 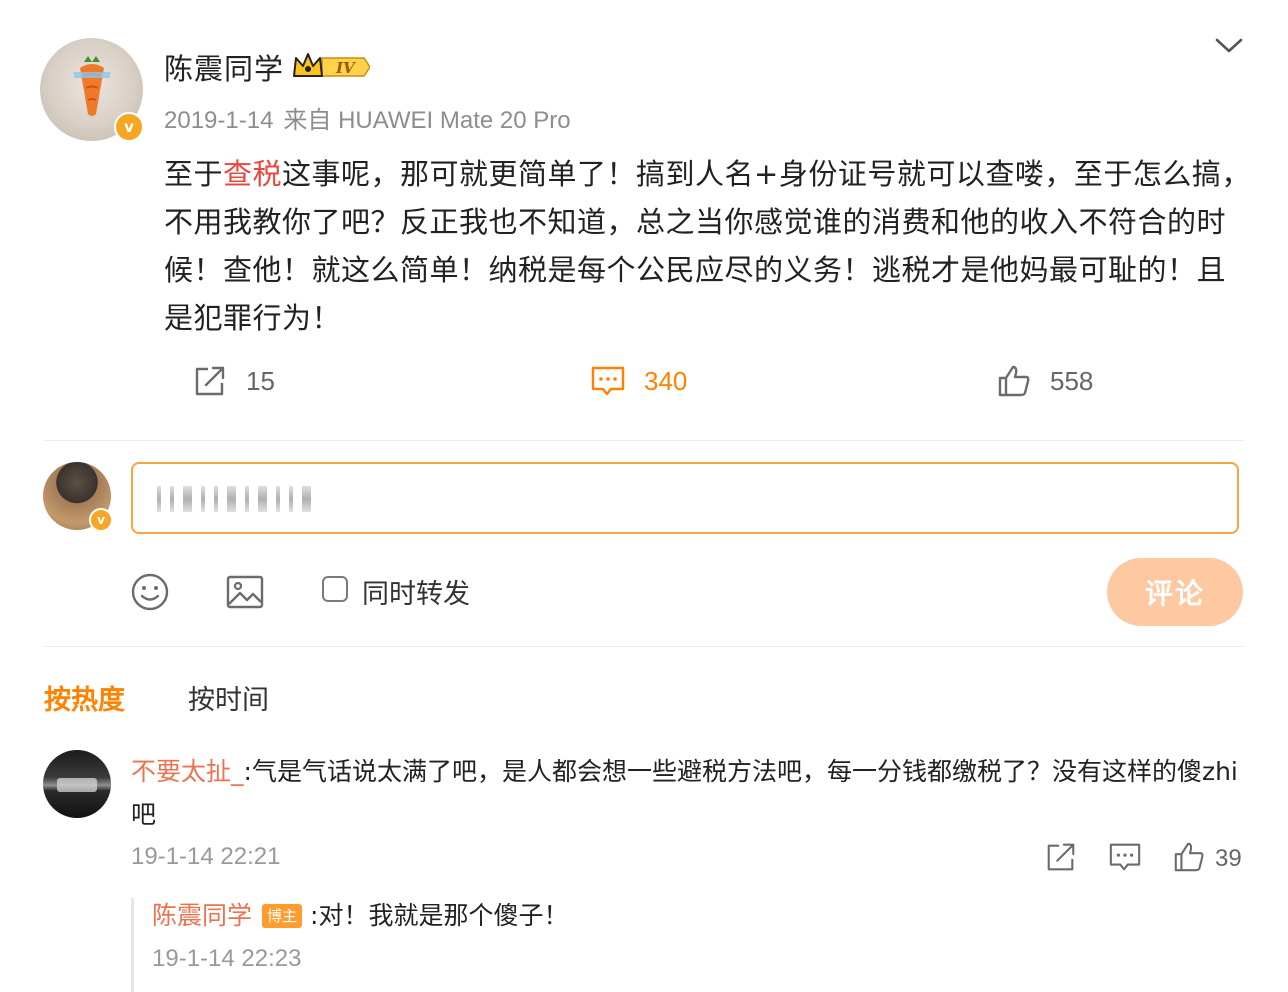 What do you see at coordinates (234, 499) in the screenshot?
I see `blurred-input-text` at bounding box center [234, 499].